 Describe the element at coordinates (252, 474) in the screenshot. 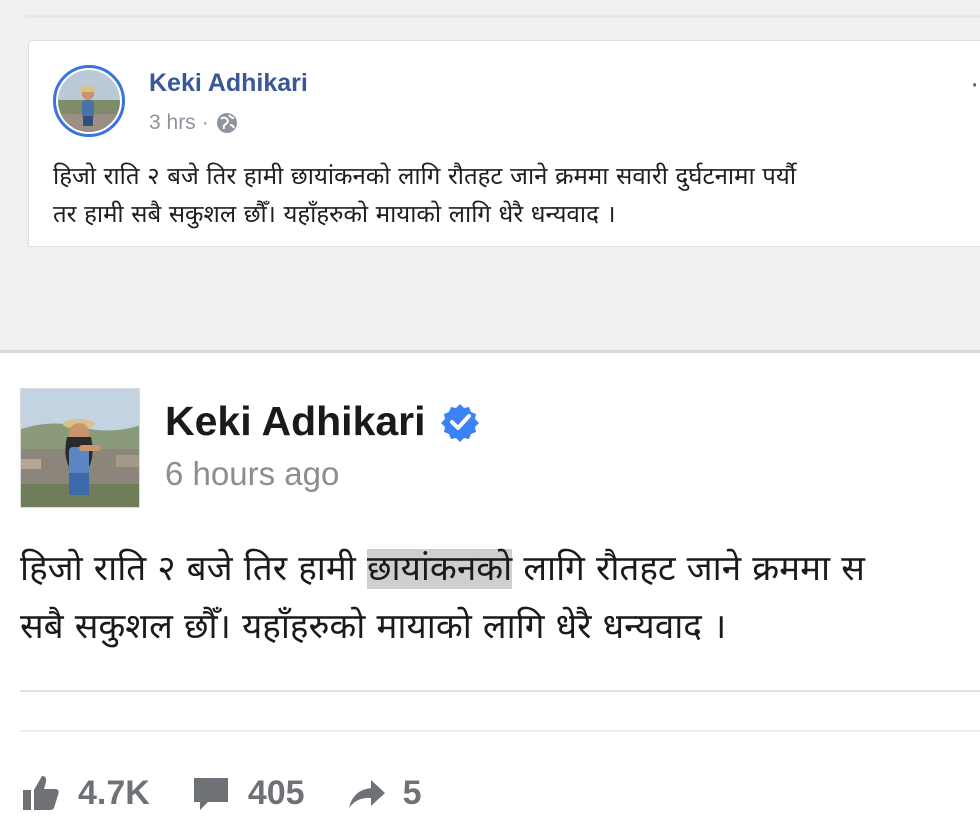

I see `mobile-post-time: 6 hours ago` at that location.